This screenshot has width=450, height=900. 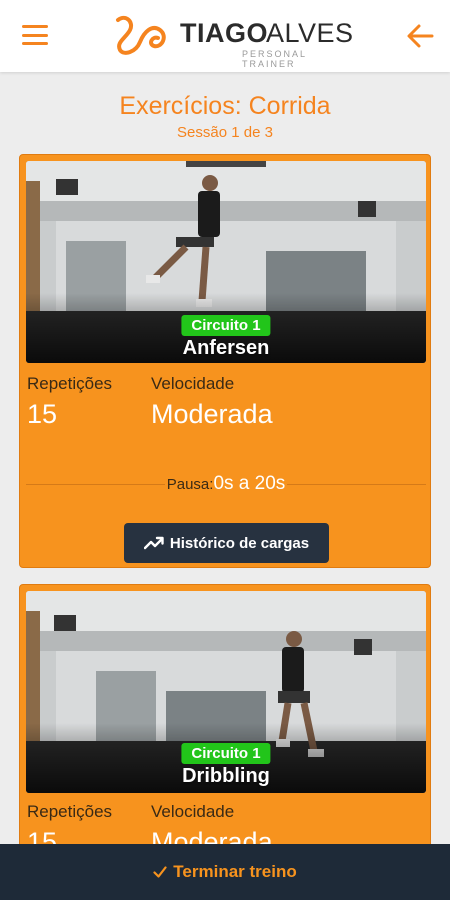 I want to click on page-heading: Exercícios: Corrida Sessão 1 de 3, so click(x=225, y=115).